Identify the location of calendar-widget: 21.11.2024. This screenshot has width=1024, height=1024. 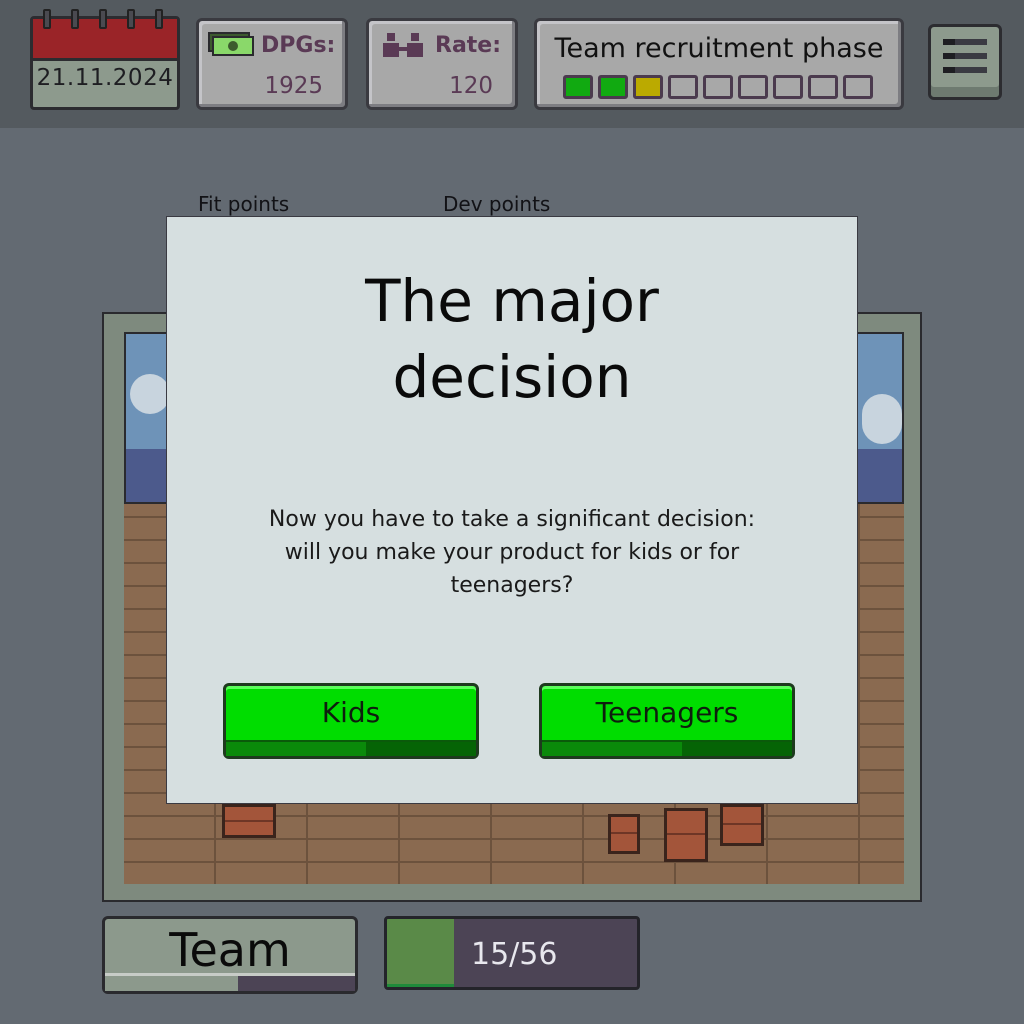
(105, 59).